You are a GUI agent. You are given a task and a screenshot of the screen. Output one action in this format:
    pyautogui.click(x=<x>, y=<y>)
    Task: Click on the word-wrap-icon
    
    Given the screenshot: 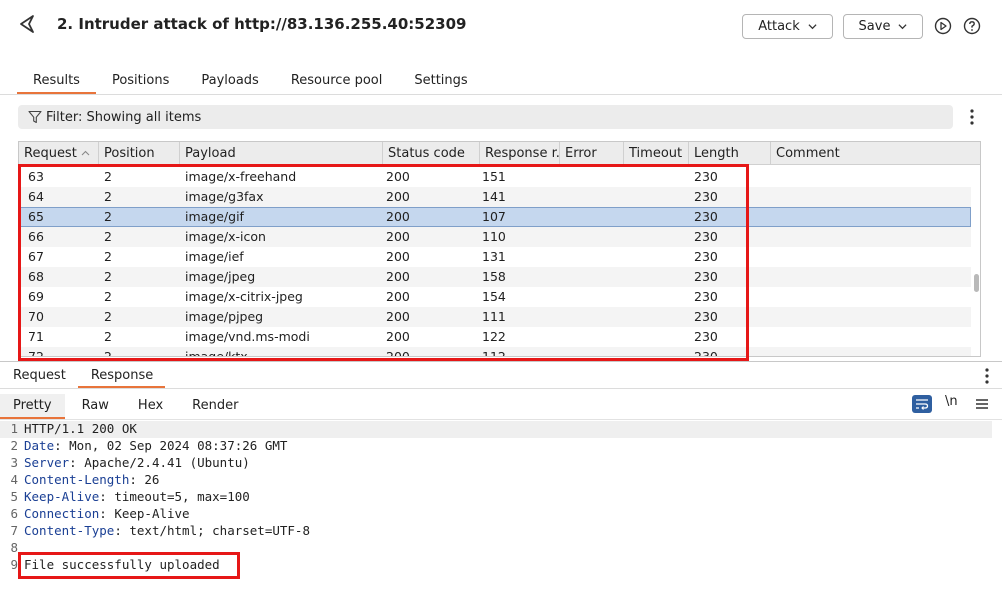 What is the action you would take?
    pyautogui.click(x=922, y=404)
    